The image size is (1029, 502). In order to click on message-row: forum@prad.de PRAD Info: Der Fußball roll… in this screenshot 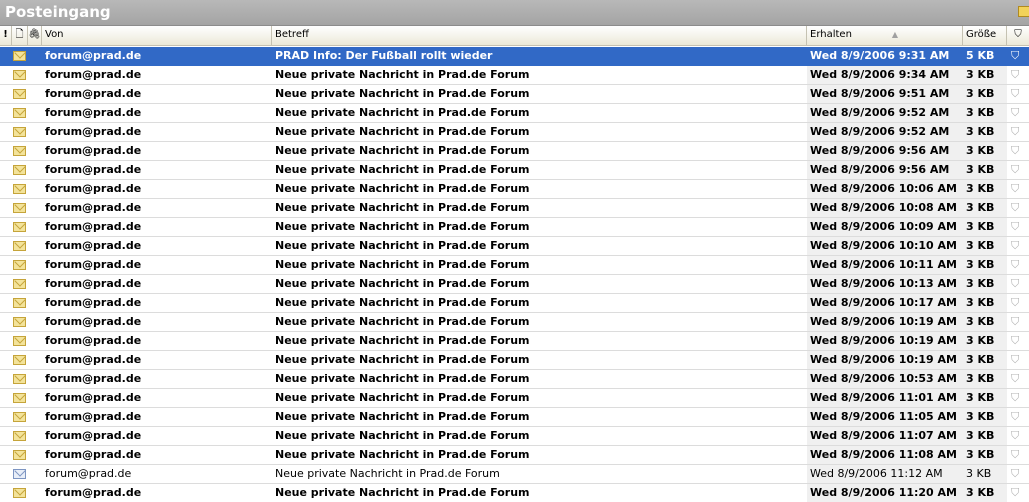, I will do `click(514, 56)`.